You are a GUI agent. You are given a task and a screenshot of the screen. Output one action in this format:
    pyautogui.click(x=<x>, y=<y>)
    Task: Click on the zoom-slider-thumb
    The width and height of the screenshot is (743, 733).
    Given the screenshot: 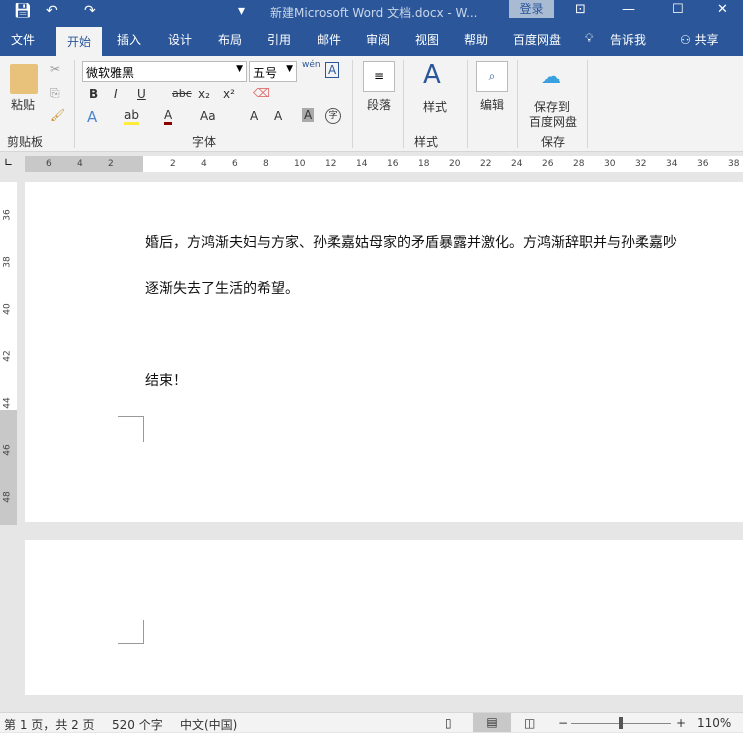 What is the action you would take?
    pyautogui.click(x=621, y=723)
    